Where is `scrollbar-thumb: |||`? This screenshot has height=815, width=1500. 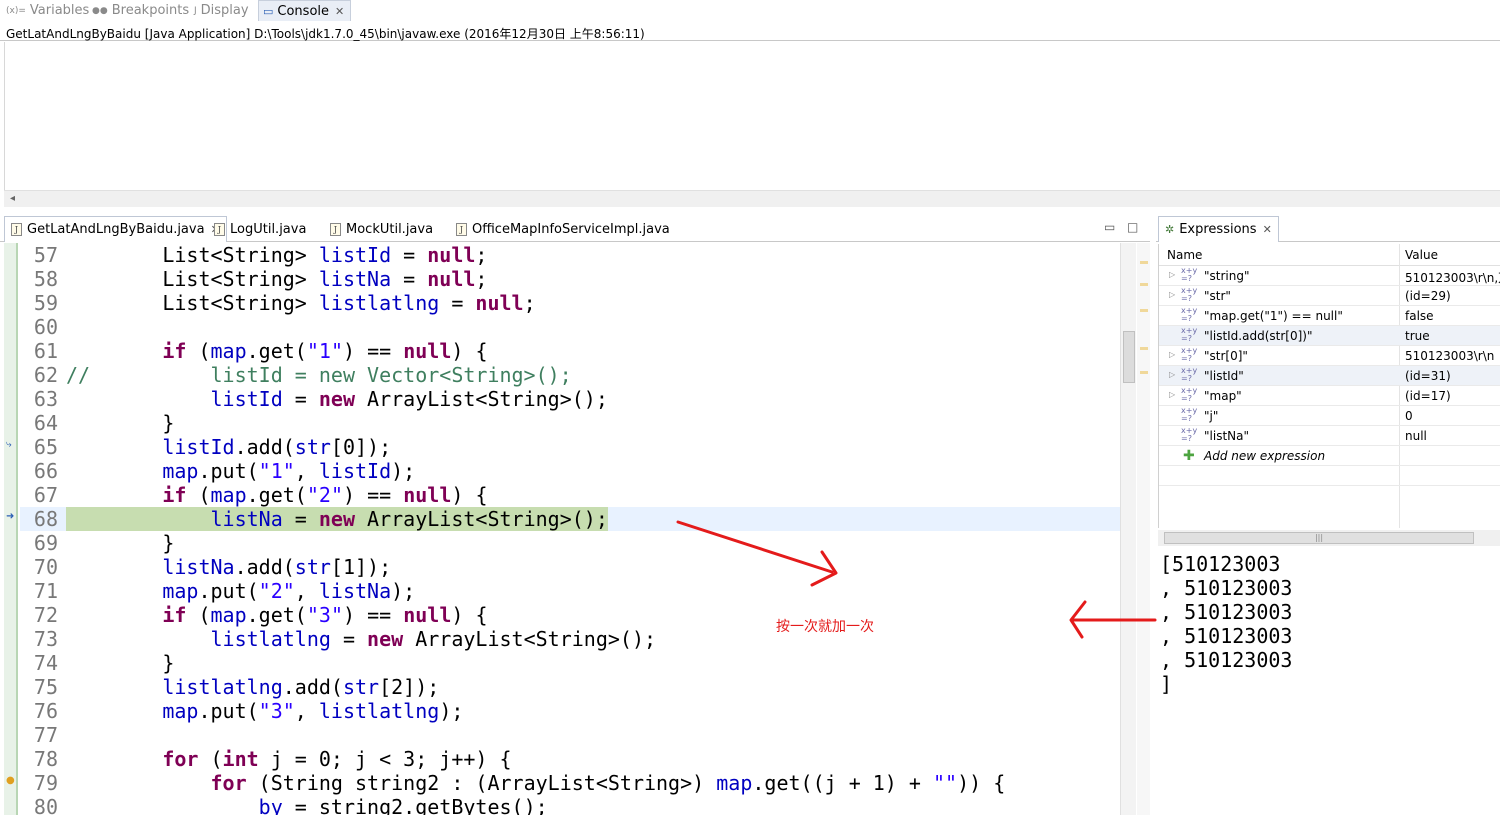
scrollbar-thumb: ||| is located at coordinates (1319, 538).